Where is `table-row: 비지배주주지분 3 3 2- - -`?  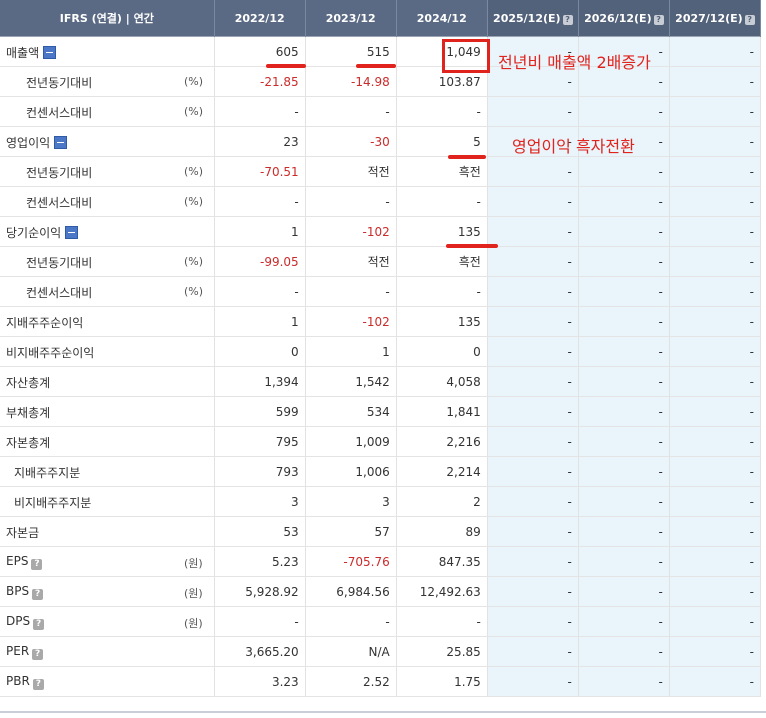
table-row: 비지배주주지분 3 3 2- - - is located at coordinates (381, 501).